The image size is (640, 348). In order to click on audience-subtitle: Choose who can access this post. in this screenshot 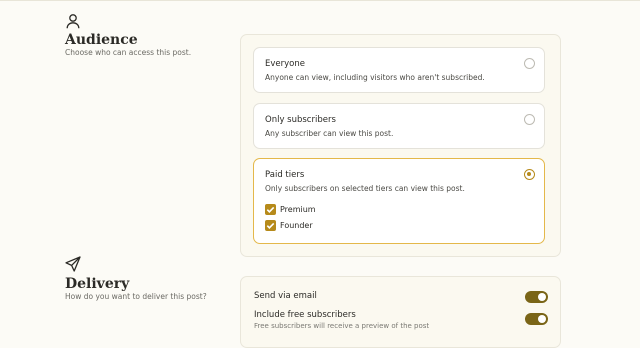, I will do `click(128, 52)`.